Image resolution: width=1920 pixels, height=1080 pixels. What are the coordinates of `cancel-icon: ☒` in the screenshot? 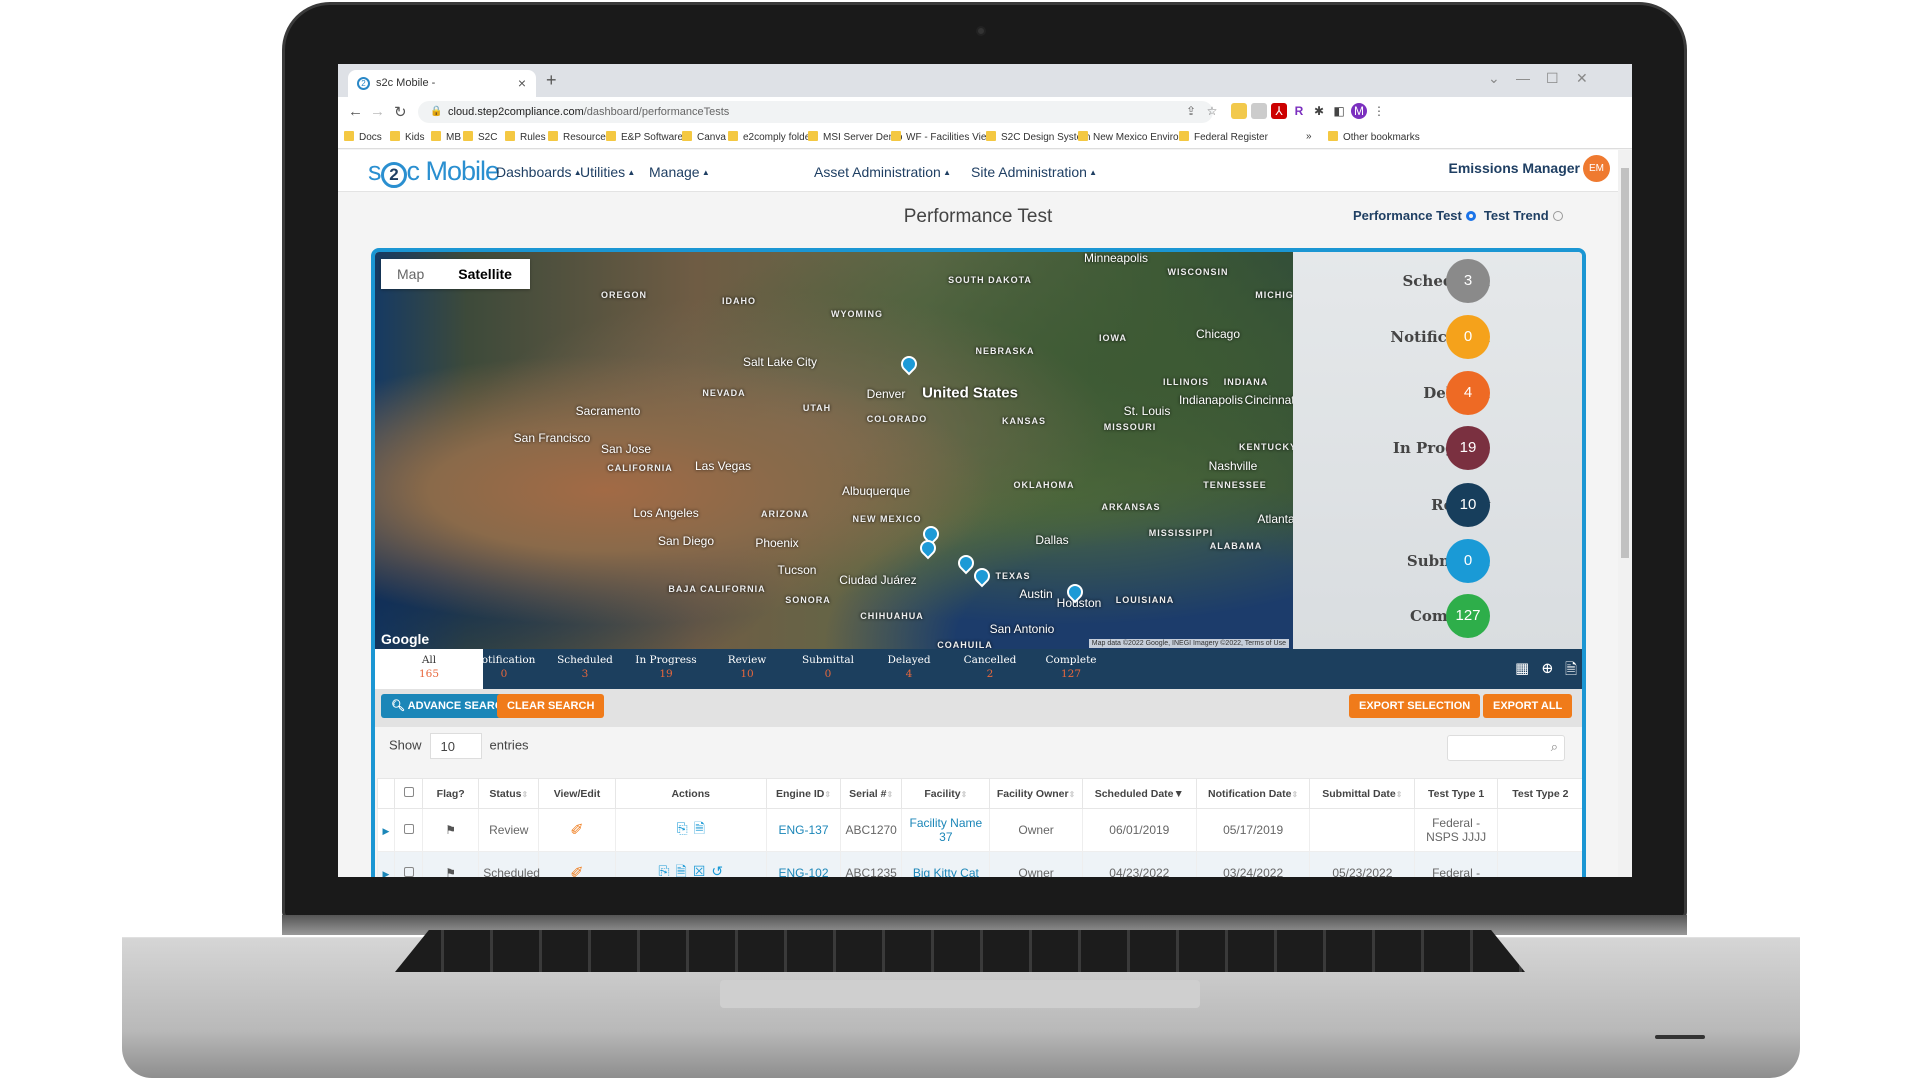 It's located at (699, 870).